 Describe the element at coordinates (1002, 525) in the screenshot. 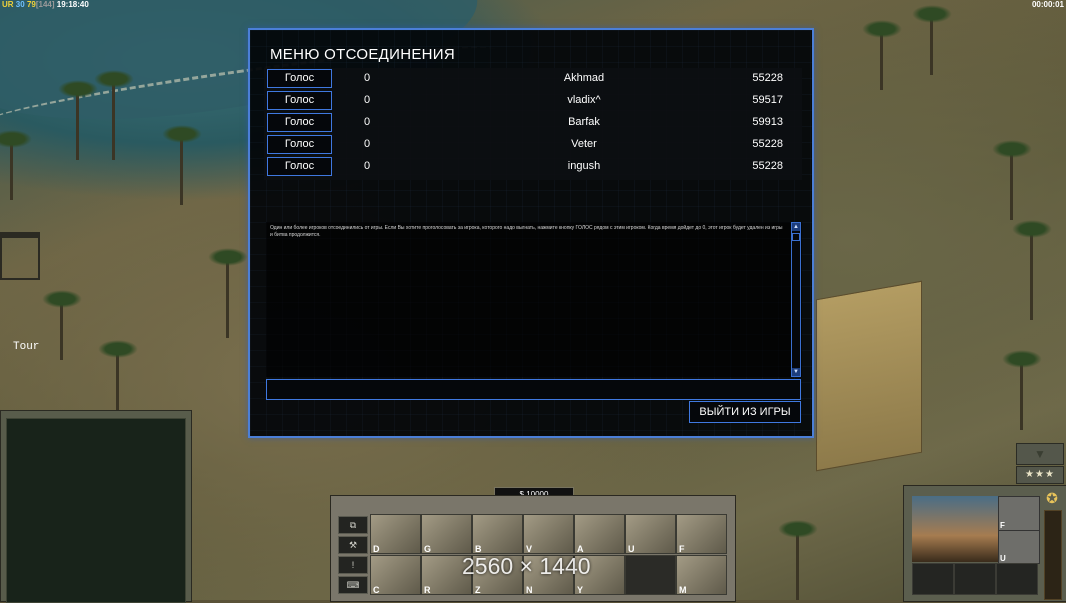

I see `upgrade-hotkey: F` at that location.